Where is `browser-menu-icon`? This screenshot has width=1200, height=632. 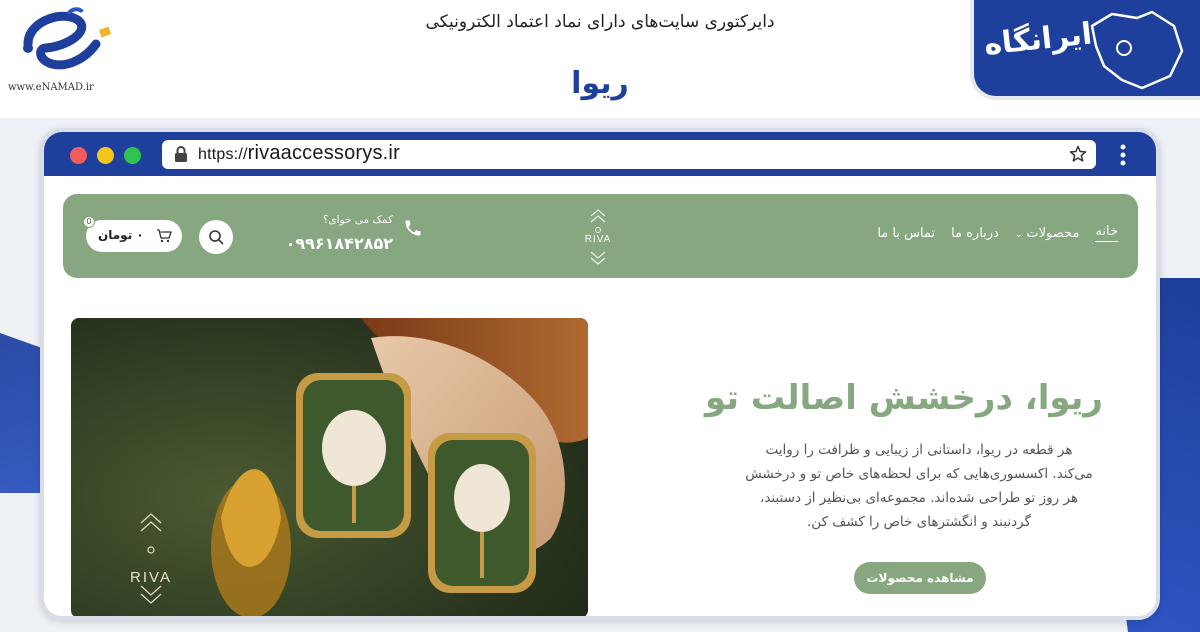
browser-menu-icon is located at coordinates (1123, 155).